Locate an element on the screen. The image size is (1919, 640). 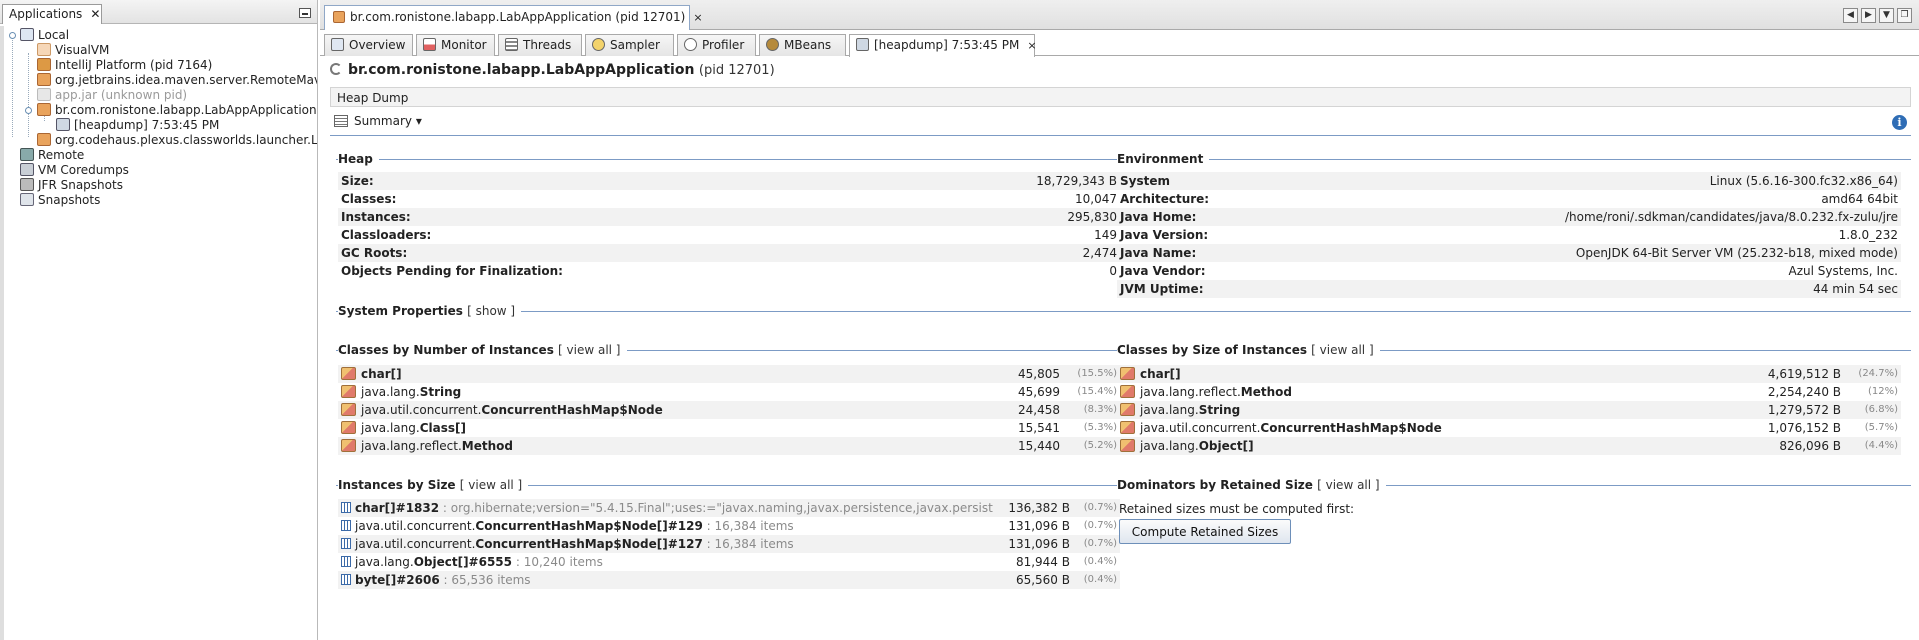
table-row: java.lang.String 1,279,572 B (6.8%) is located at coordinates (1509, 410).